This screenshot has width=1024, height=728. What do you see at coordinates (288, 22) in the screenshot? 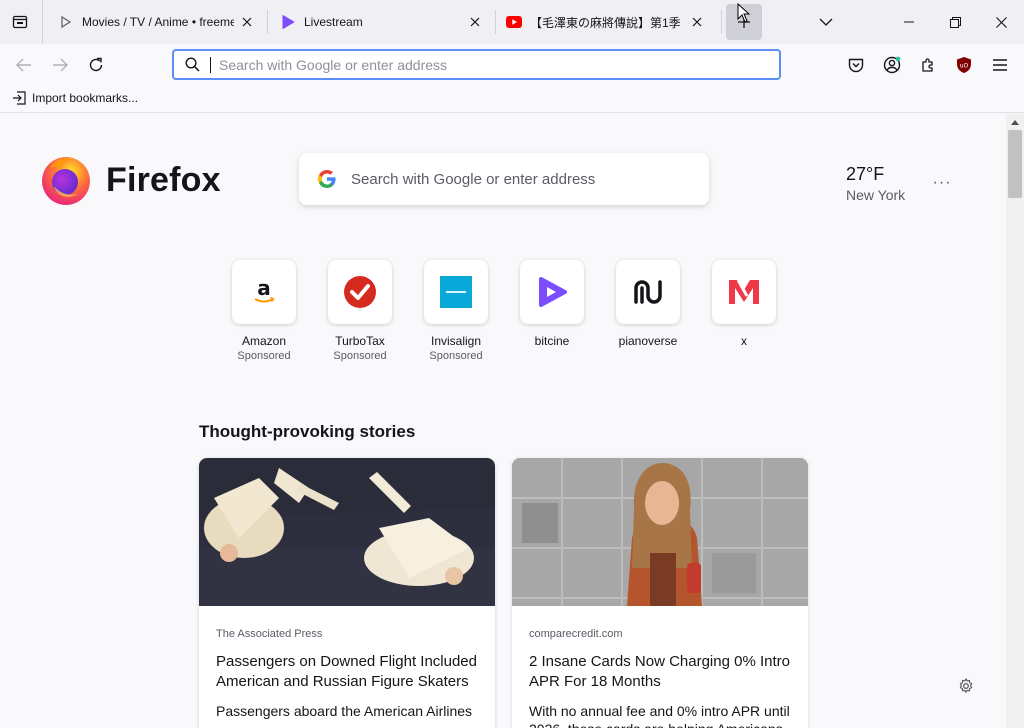
I see `purple-play-icon` at bounding box center [288, 22].